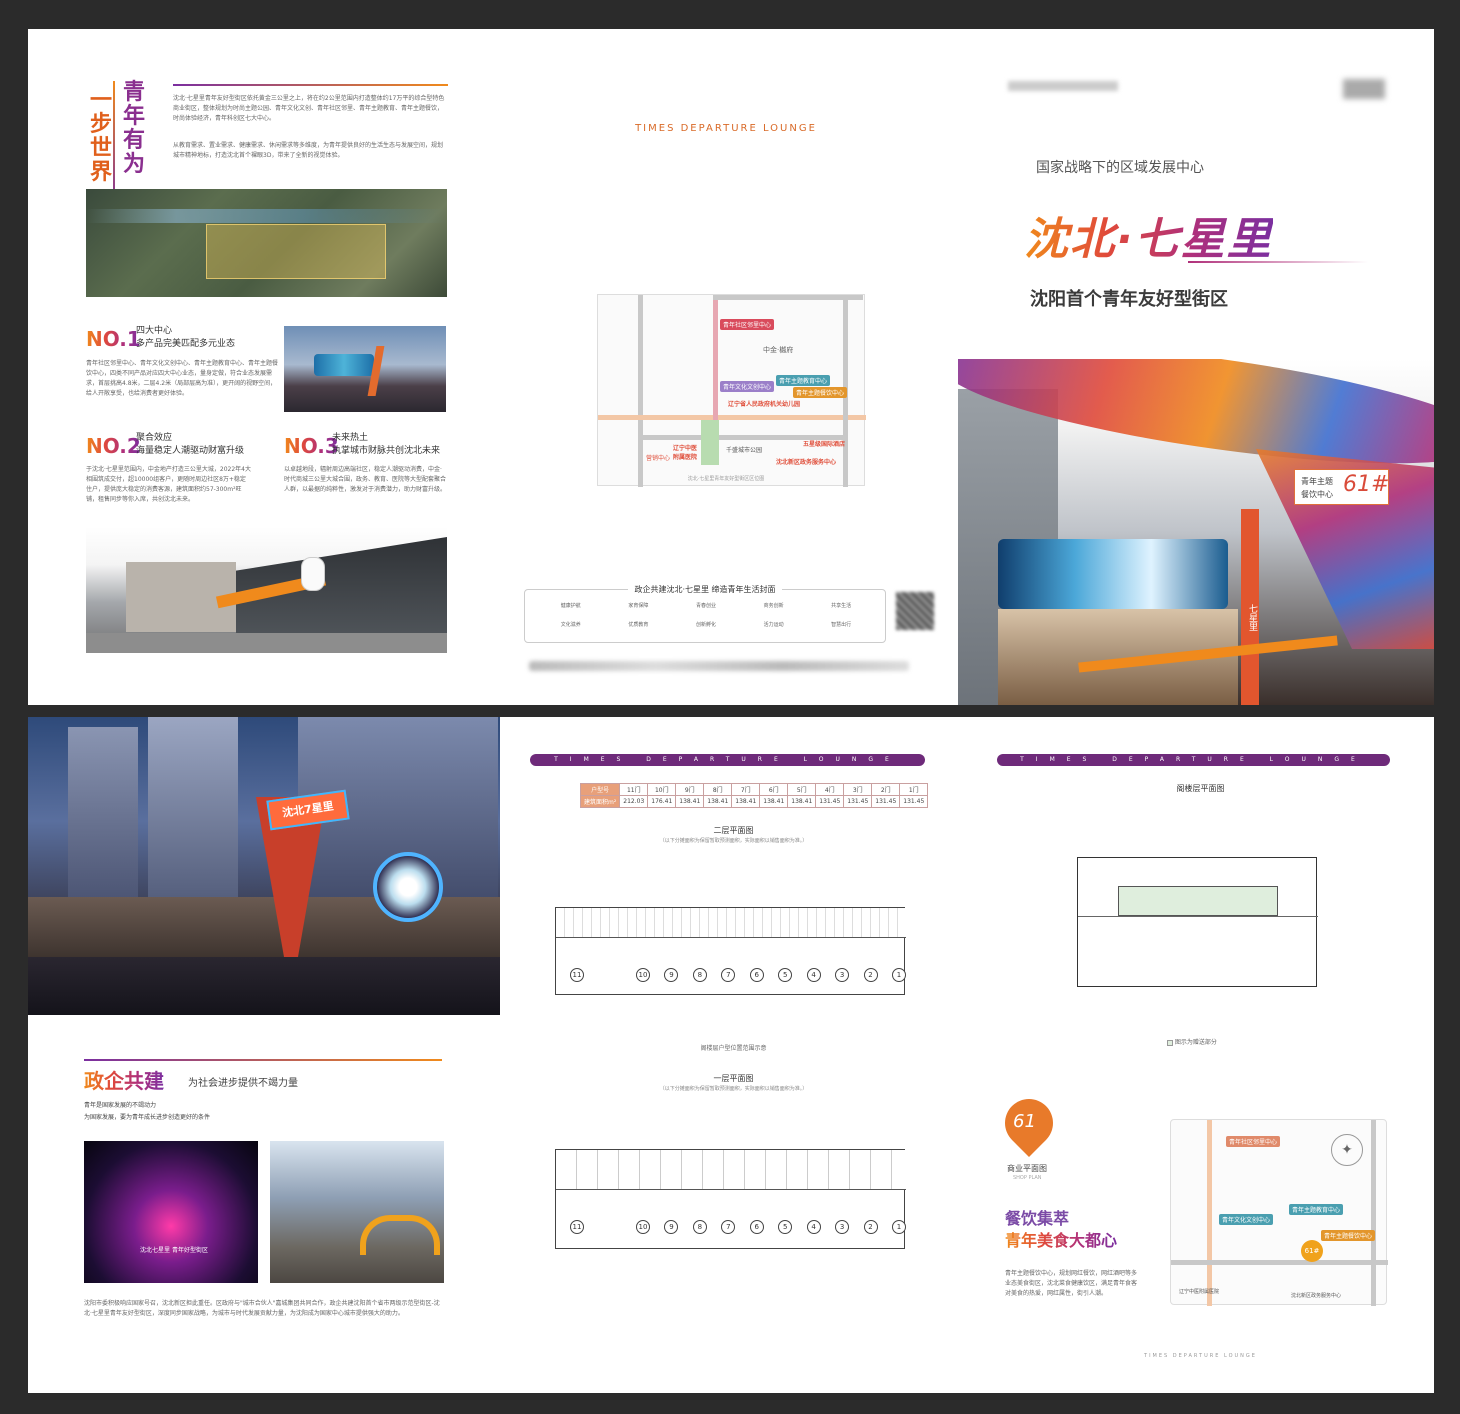  Describe the element at coordinates (386, 451) in the screenshot. I see `no3-subtitle: 执掌城市财脉共创沈北未来` at that location.